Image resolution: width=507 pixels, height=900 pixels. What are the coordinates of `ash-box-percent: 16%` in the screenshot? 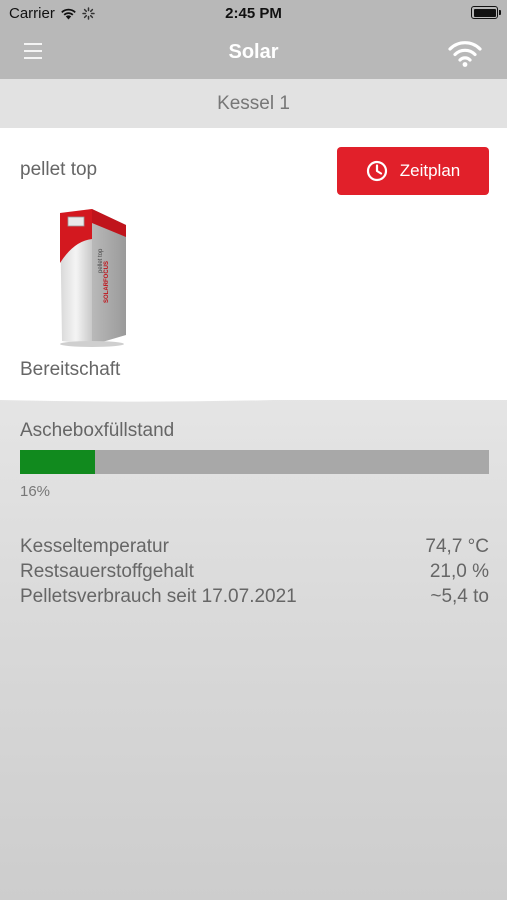 It's located at (35, 491).